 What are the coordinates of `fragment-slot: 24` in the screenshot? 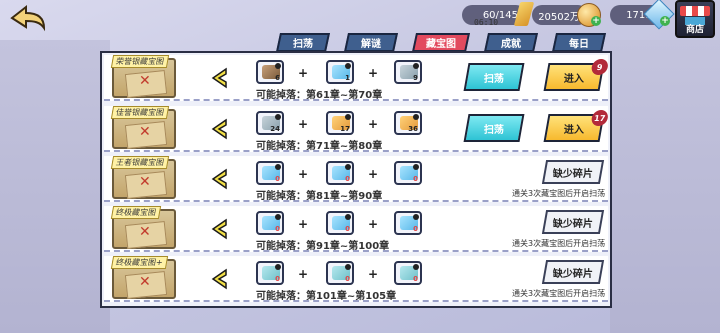 It's located at (270, 123).